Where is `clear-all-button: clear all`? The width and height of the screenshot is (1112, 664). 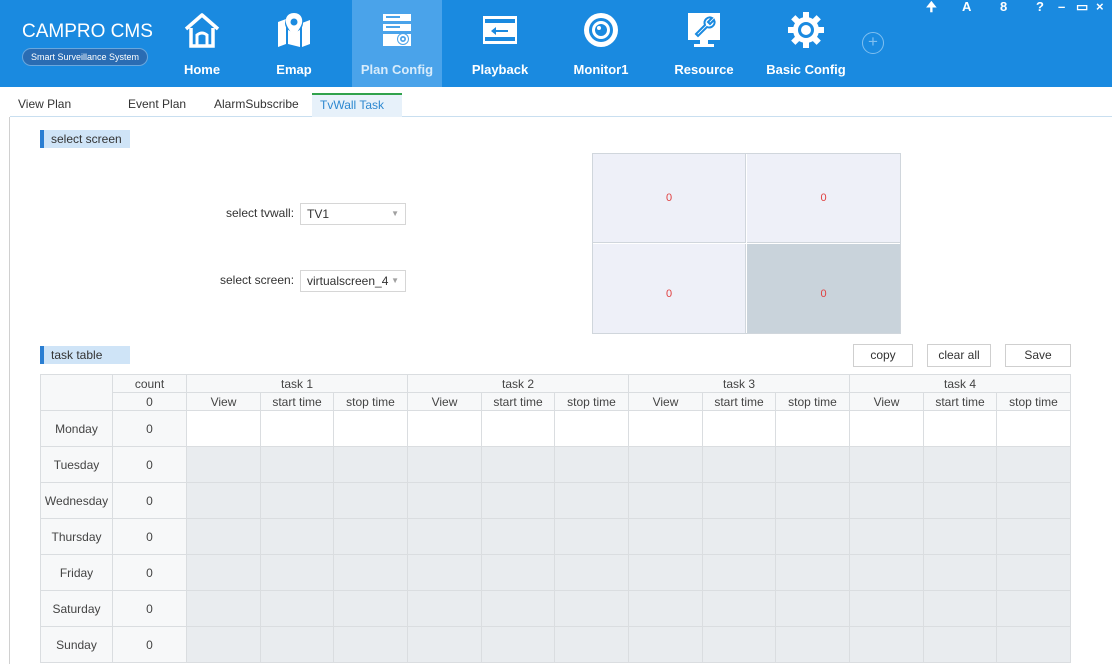 clear-all-button: clear all is located at coordinates (959, 355).